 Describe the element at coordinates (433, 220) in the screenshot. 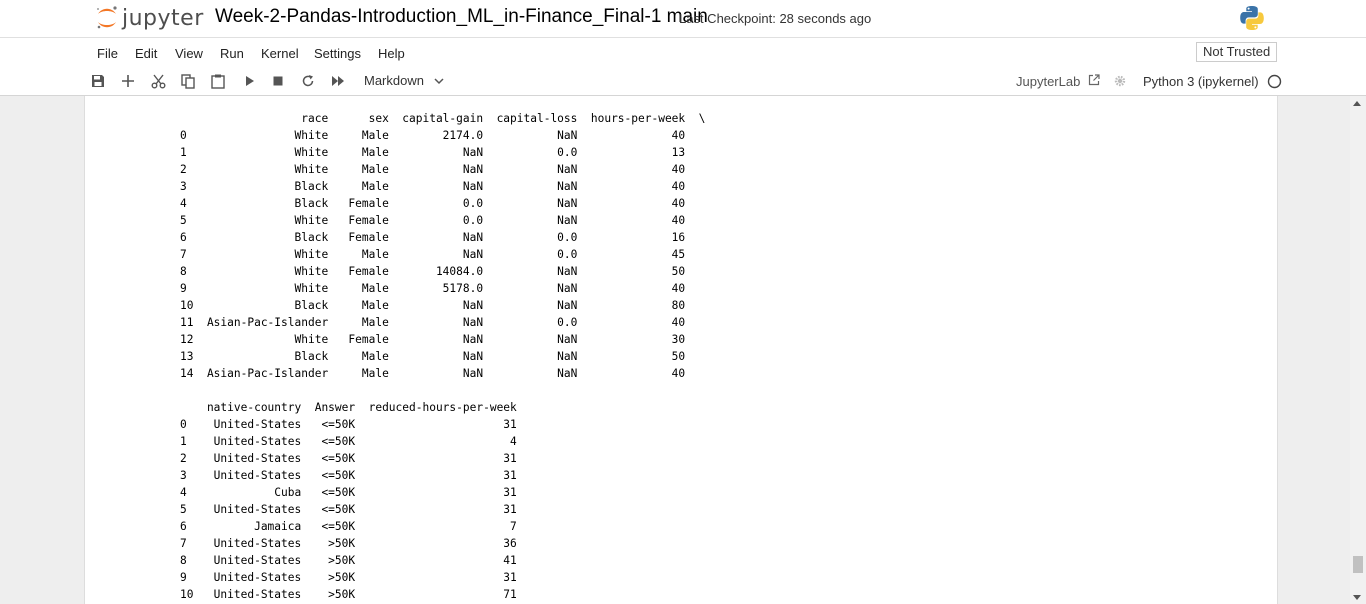

I see `table1-row: 5 White Female 0.0 NaN 40` at that location.